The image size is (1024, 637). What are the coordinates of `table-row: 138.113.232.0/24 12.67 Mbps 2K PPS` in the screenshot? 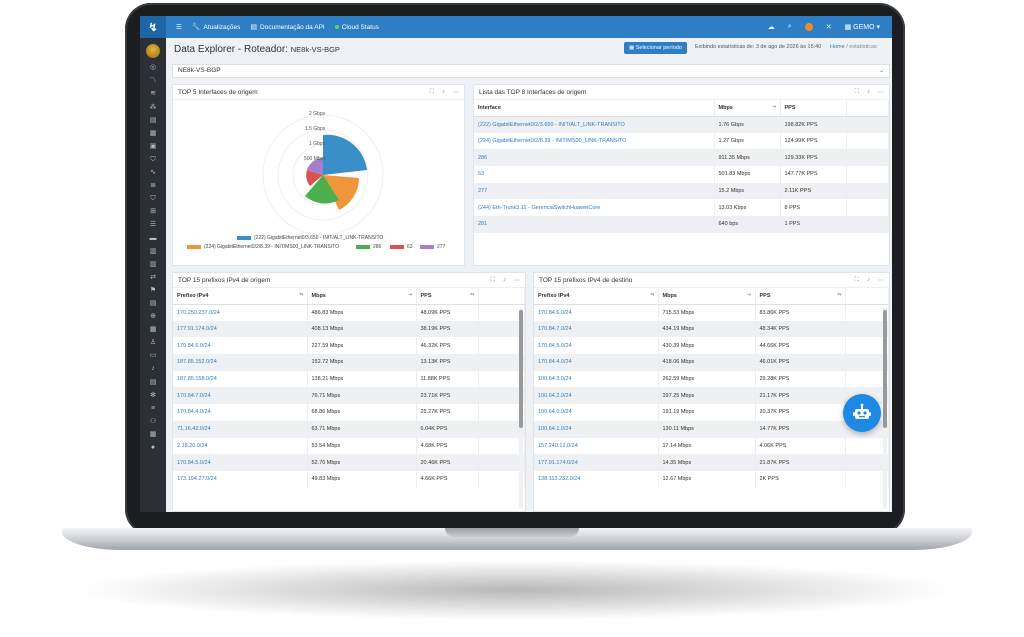 It's located at (711, 479).